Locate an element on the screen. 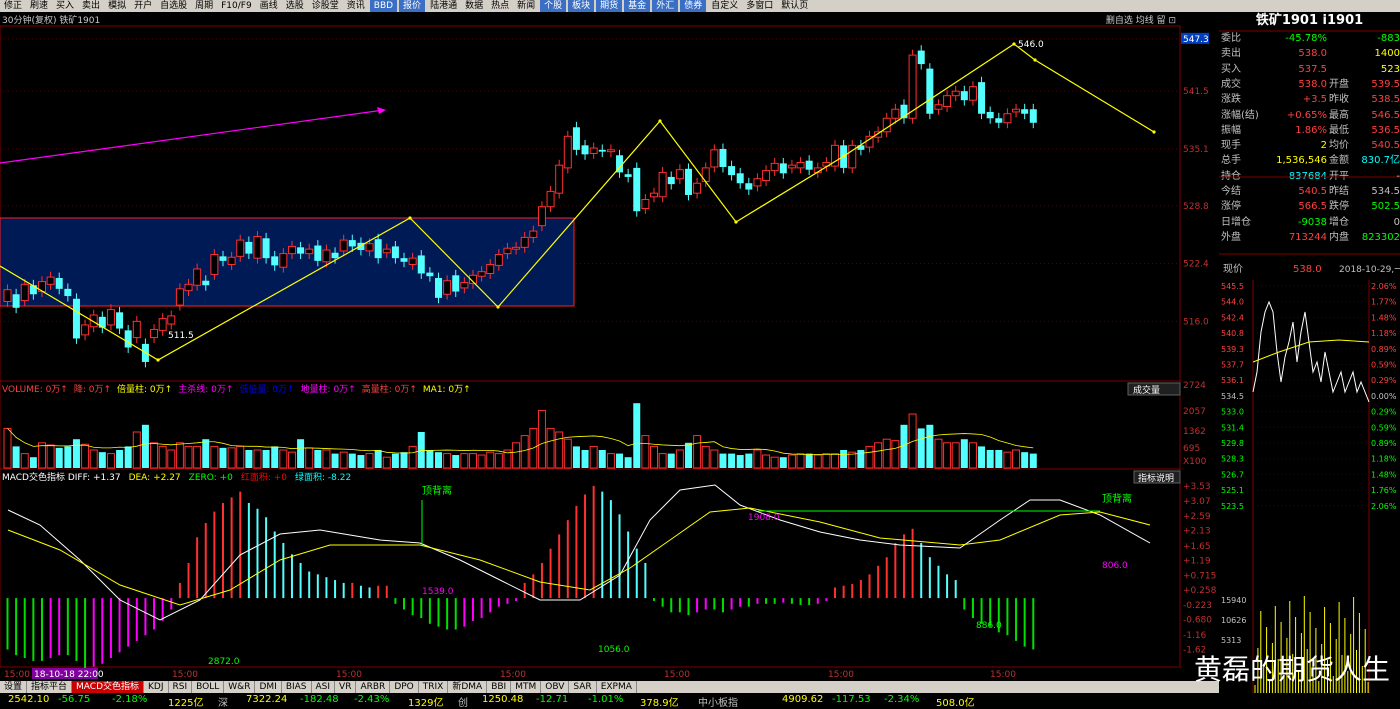  mini-price-label: 526.7 is located at coordinates (1232, 474).